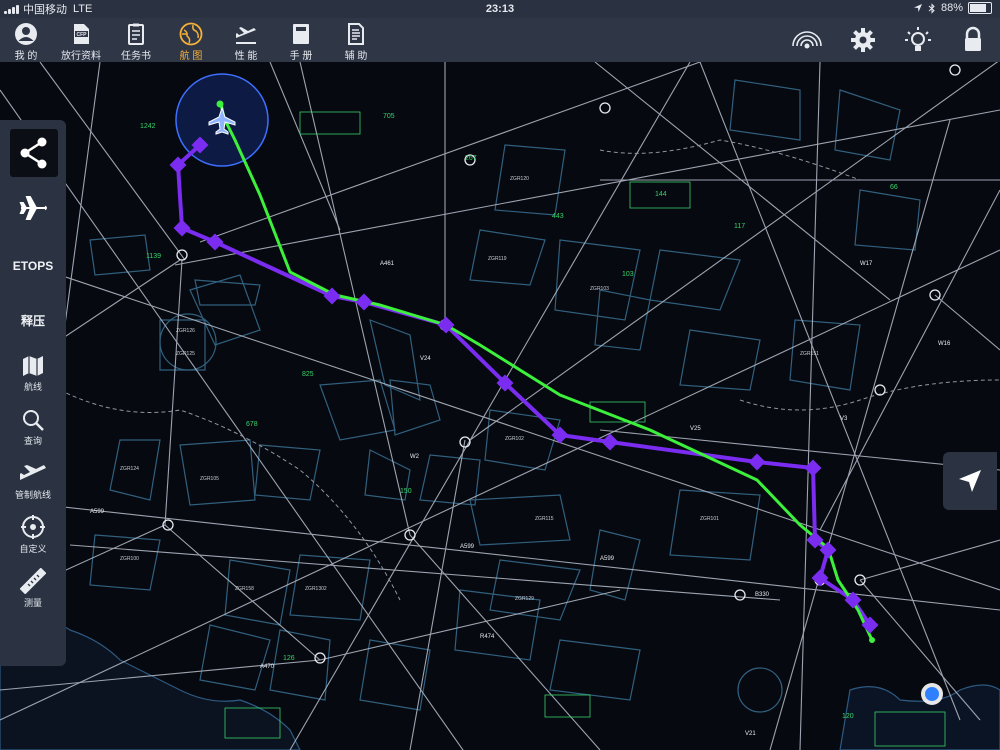 The height and width of the screenshot is (750, 1000). I want to click on sector-label: ZGR1302, so click(316, 589).